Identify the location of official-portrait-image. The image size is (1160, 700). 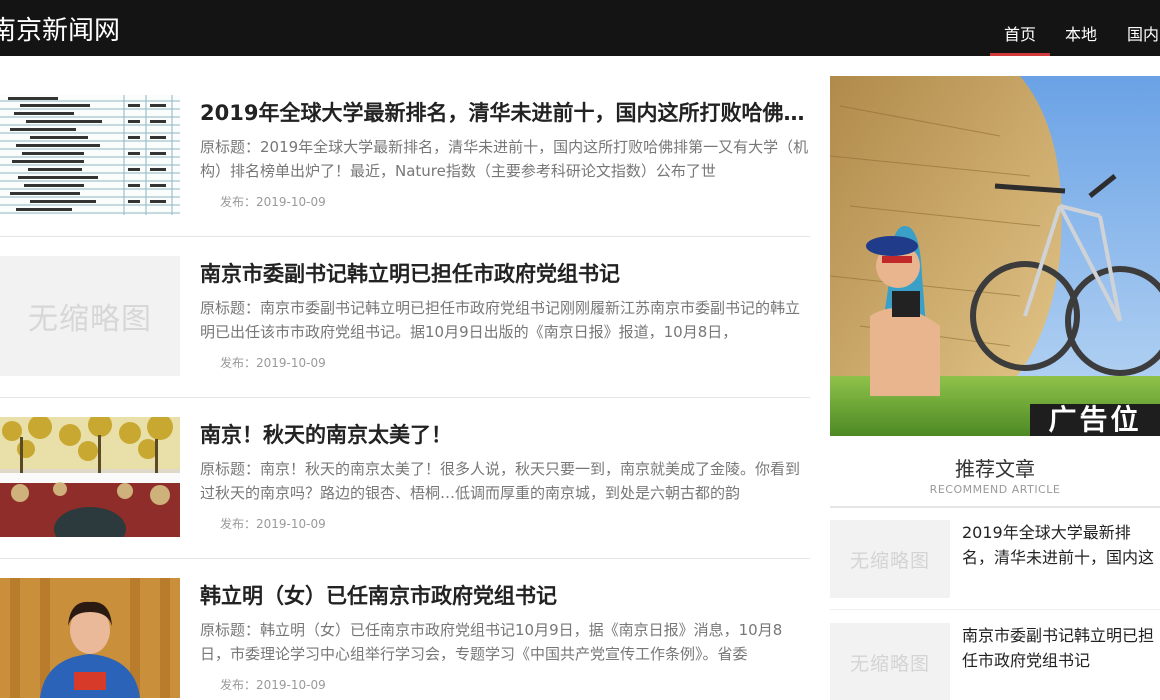
(90, 638).